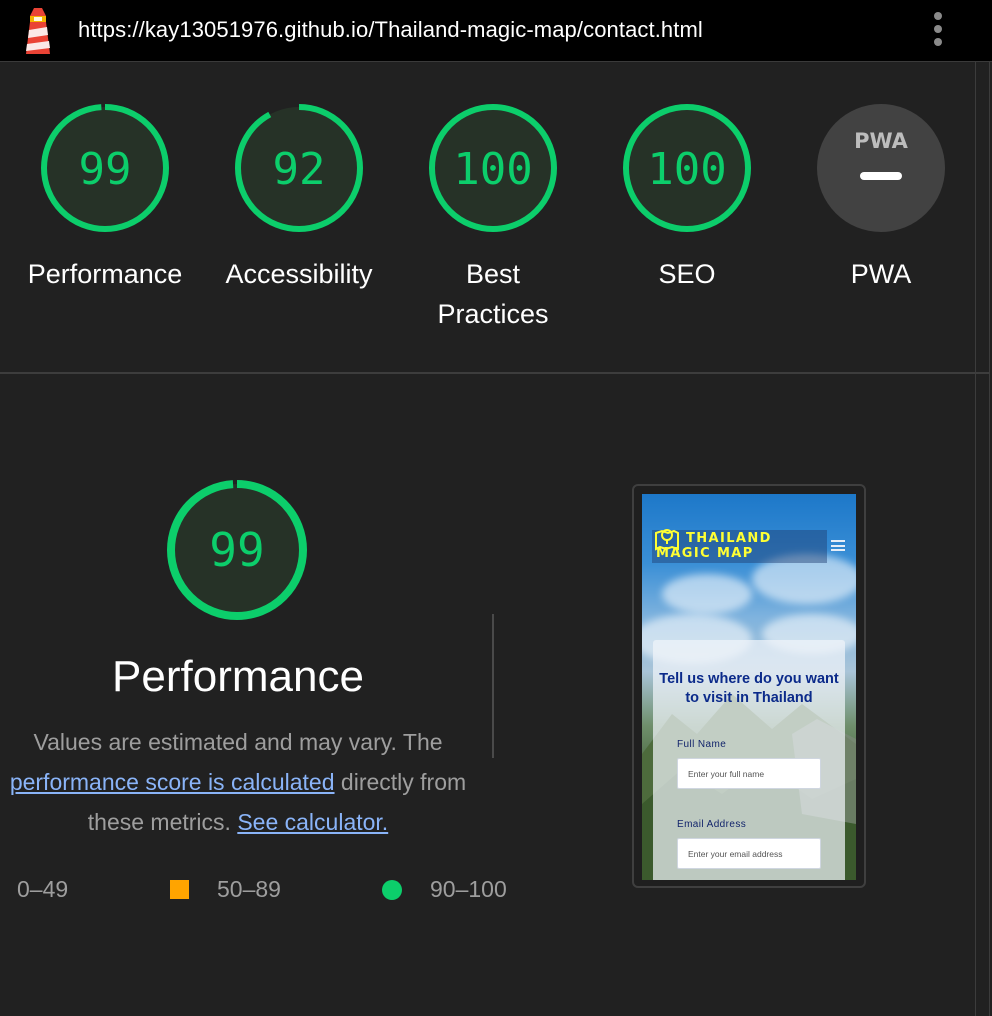  I want to click on preview-input-fullname: Enter your full name, so click(749, 773).